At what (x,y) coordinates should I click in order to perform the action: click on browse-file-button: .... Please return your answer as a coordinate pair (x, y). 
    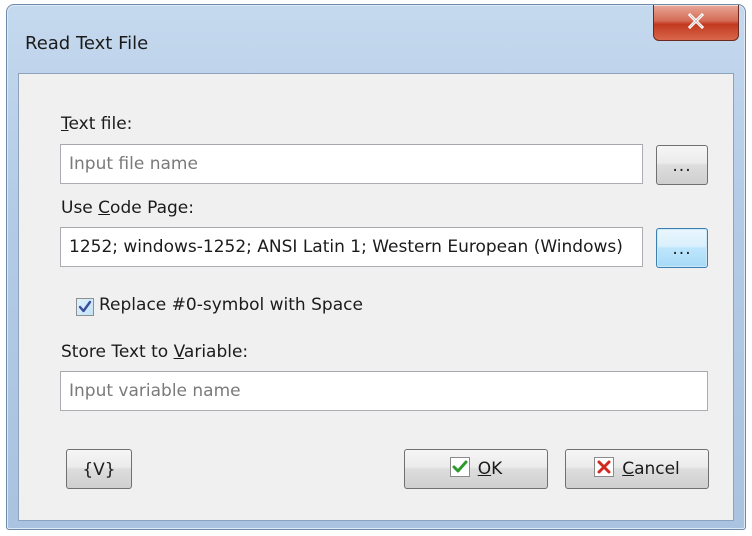
    Looking at the image, I should click on (682, 165).